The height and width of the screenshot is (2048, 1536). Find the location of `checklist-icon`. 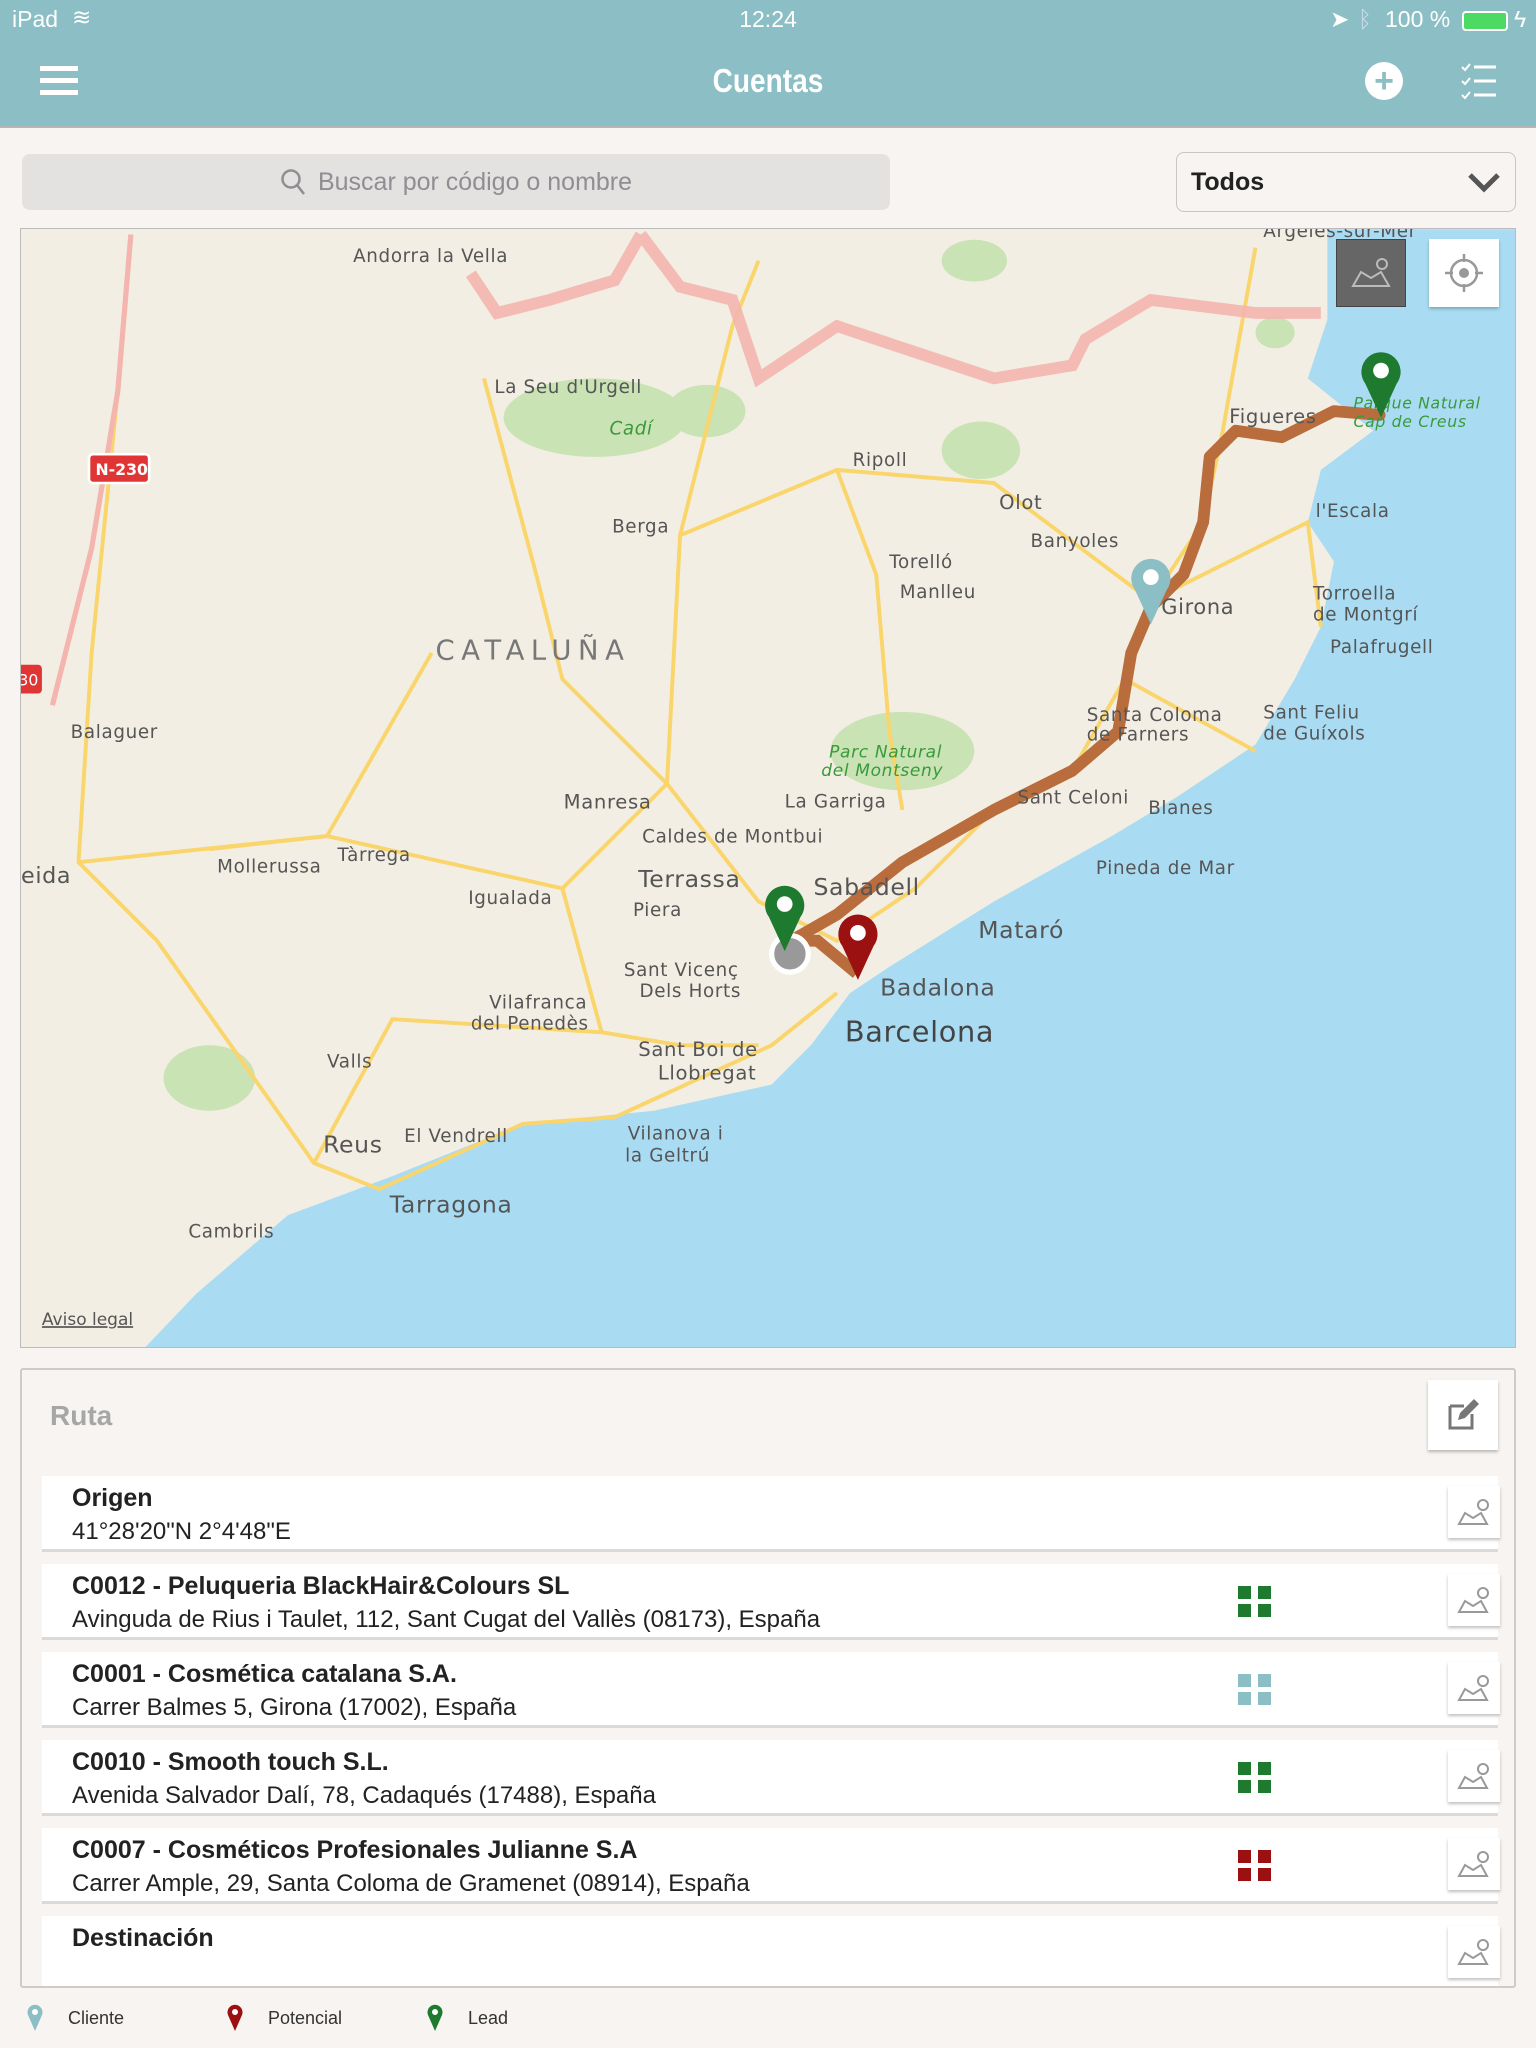

checklist-icon is located at coordinates (1479, 81).